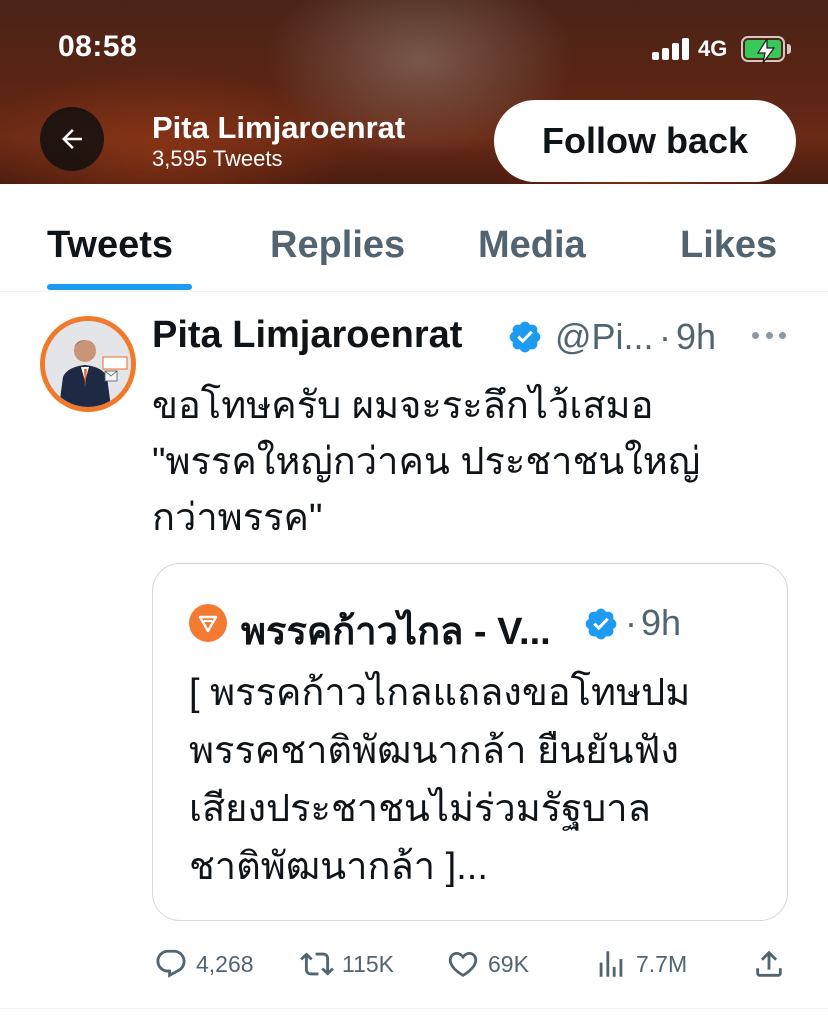 The width and height of the screenshot is (828, 1015). What do you see at coordinates (696, 337) in the screenshot?
I see `tweet-time: 9h` at bounding box center [696, 337].